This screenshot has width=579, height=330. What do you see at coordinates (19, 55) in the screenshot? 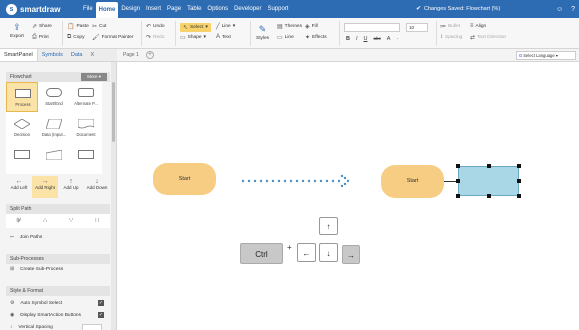
I see `tab-smartpanel: SmartPanel` at bounding box center [19, 55].